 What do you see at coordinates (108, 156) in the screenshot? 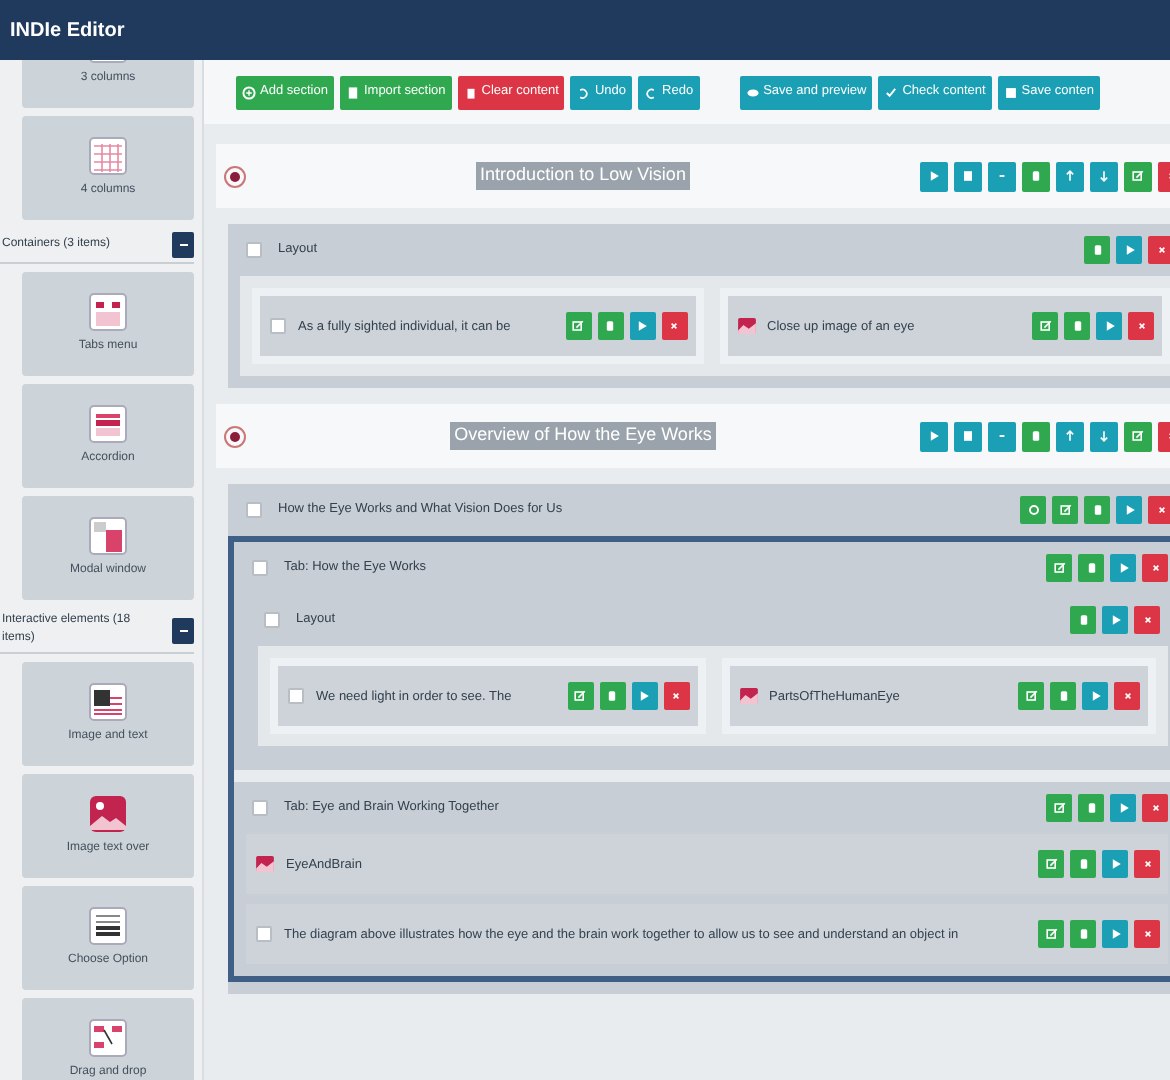
I see `grid-icon` at bounding box center [108, 156].